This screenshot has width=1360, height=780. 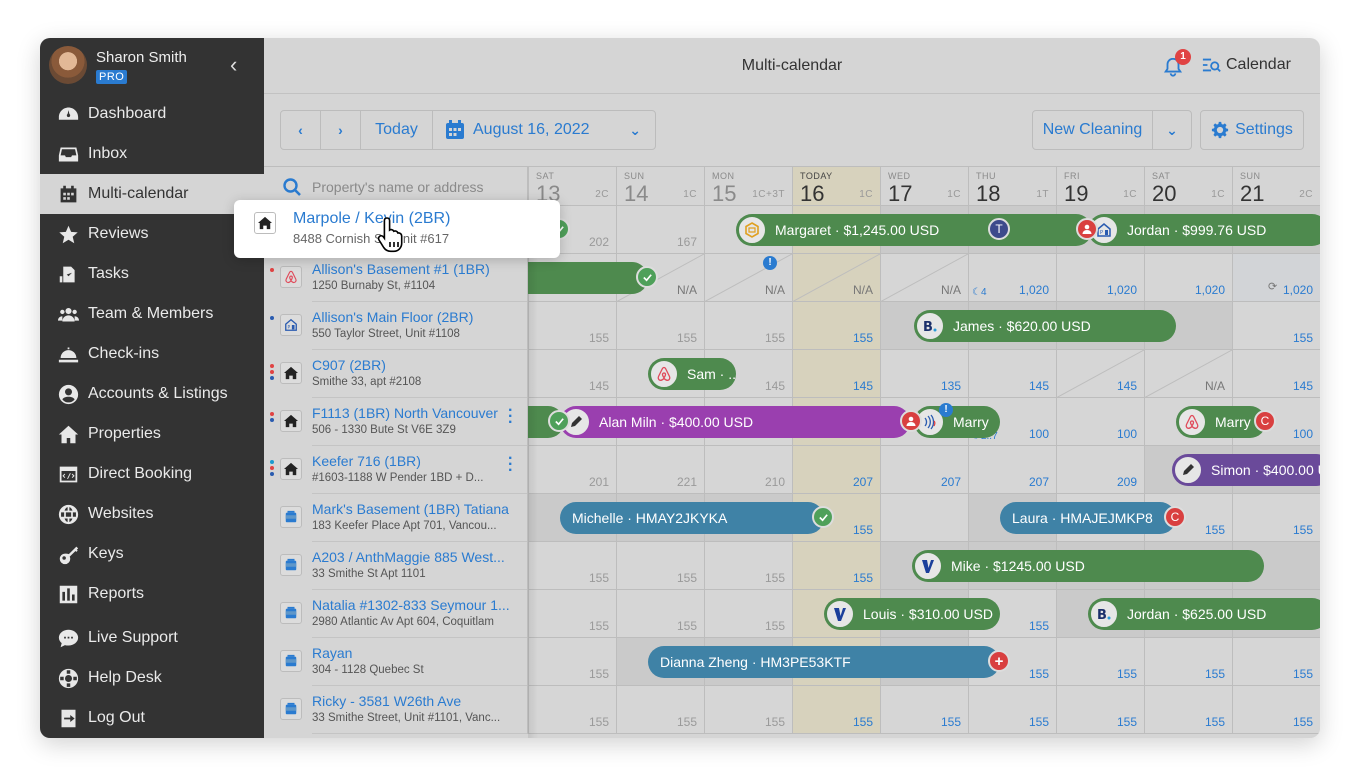 I want to click on sidebar-item-inbox: Inbox, so click(x=152, y=154).